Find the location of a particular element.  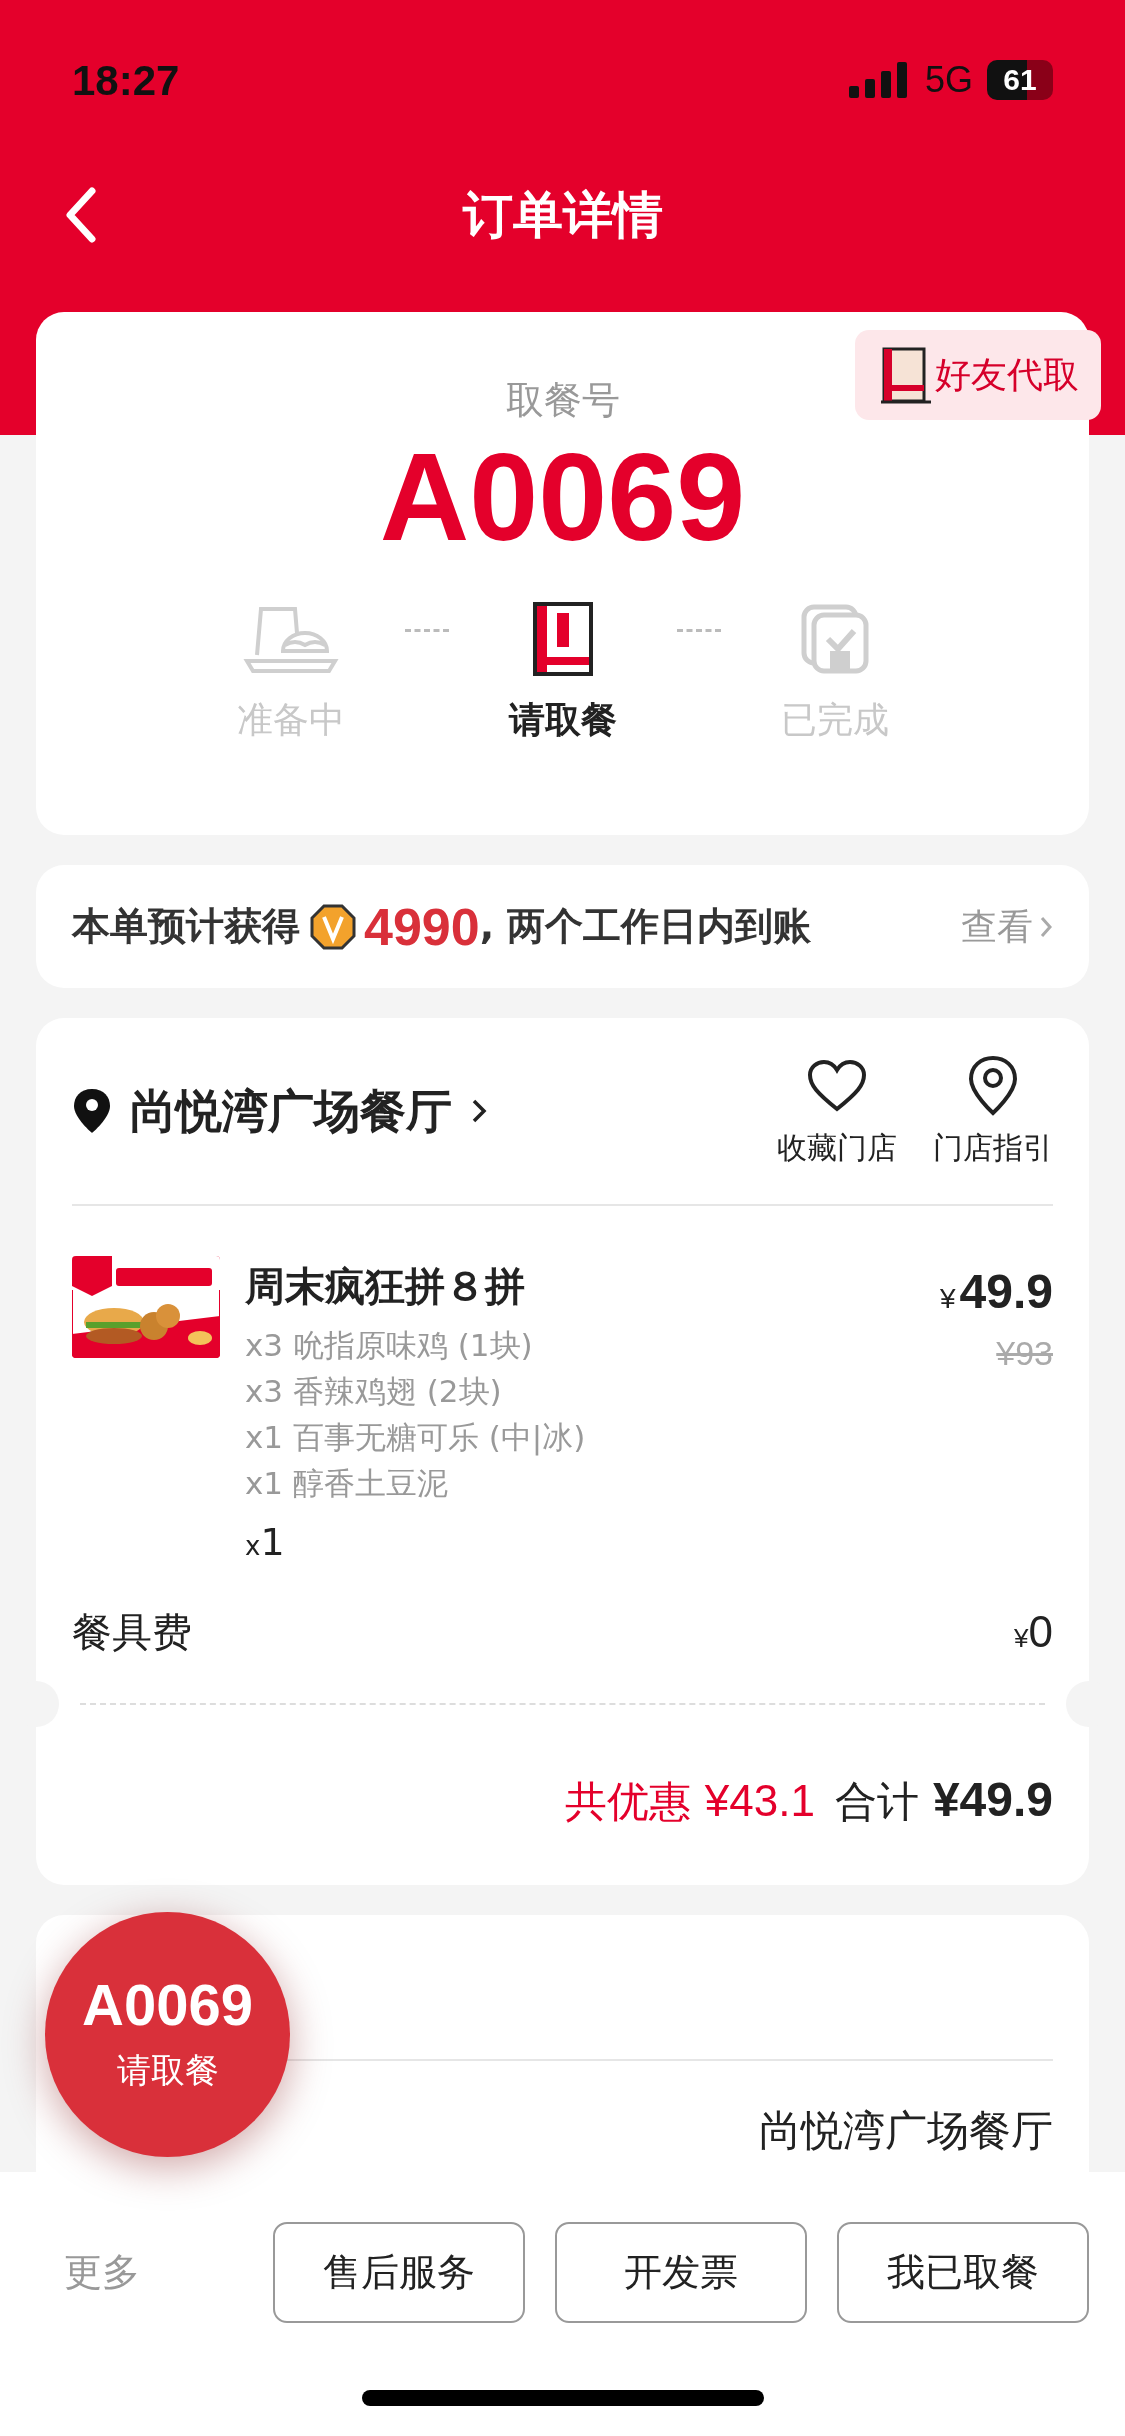

item-detail: x3 香辣鸡翅 (2块) is located at coordinates (374, 1391).